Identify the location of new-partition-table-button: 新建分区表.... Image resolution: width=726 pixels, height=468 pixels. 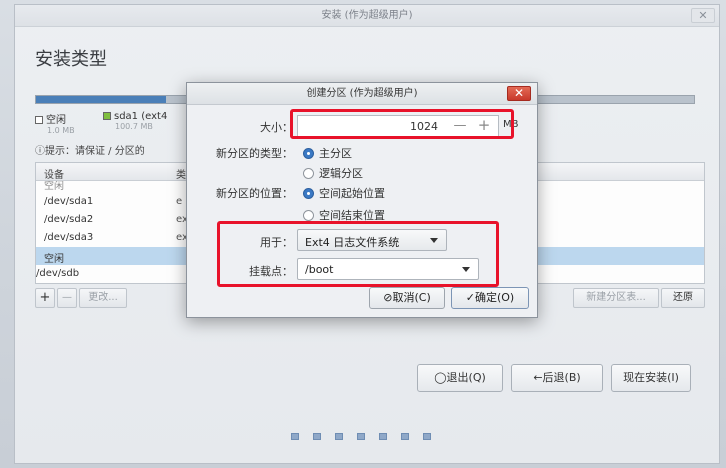
(616, 298).